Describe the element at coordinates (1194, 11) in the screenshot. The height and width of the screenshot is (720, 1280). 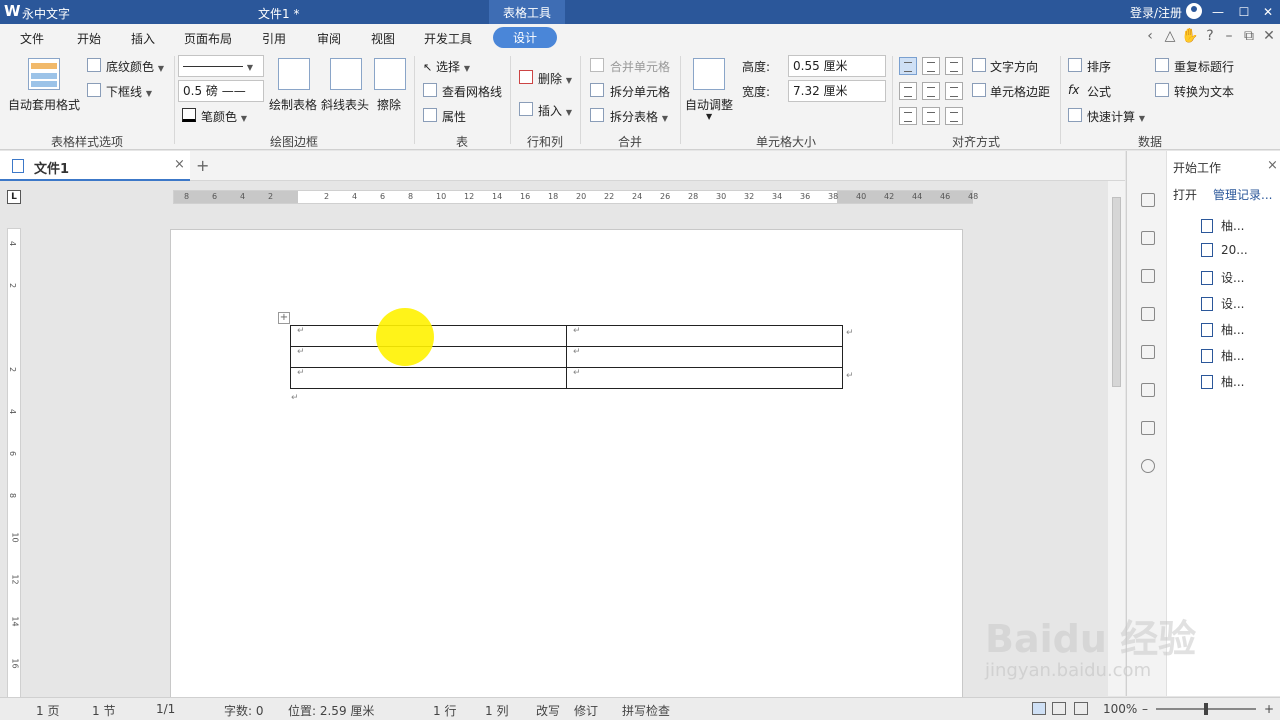
I see `user-avatar-icon` at that location.